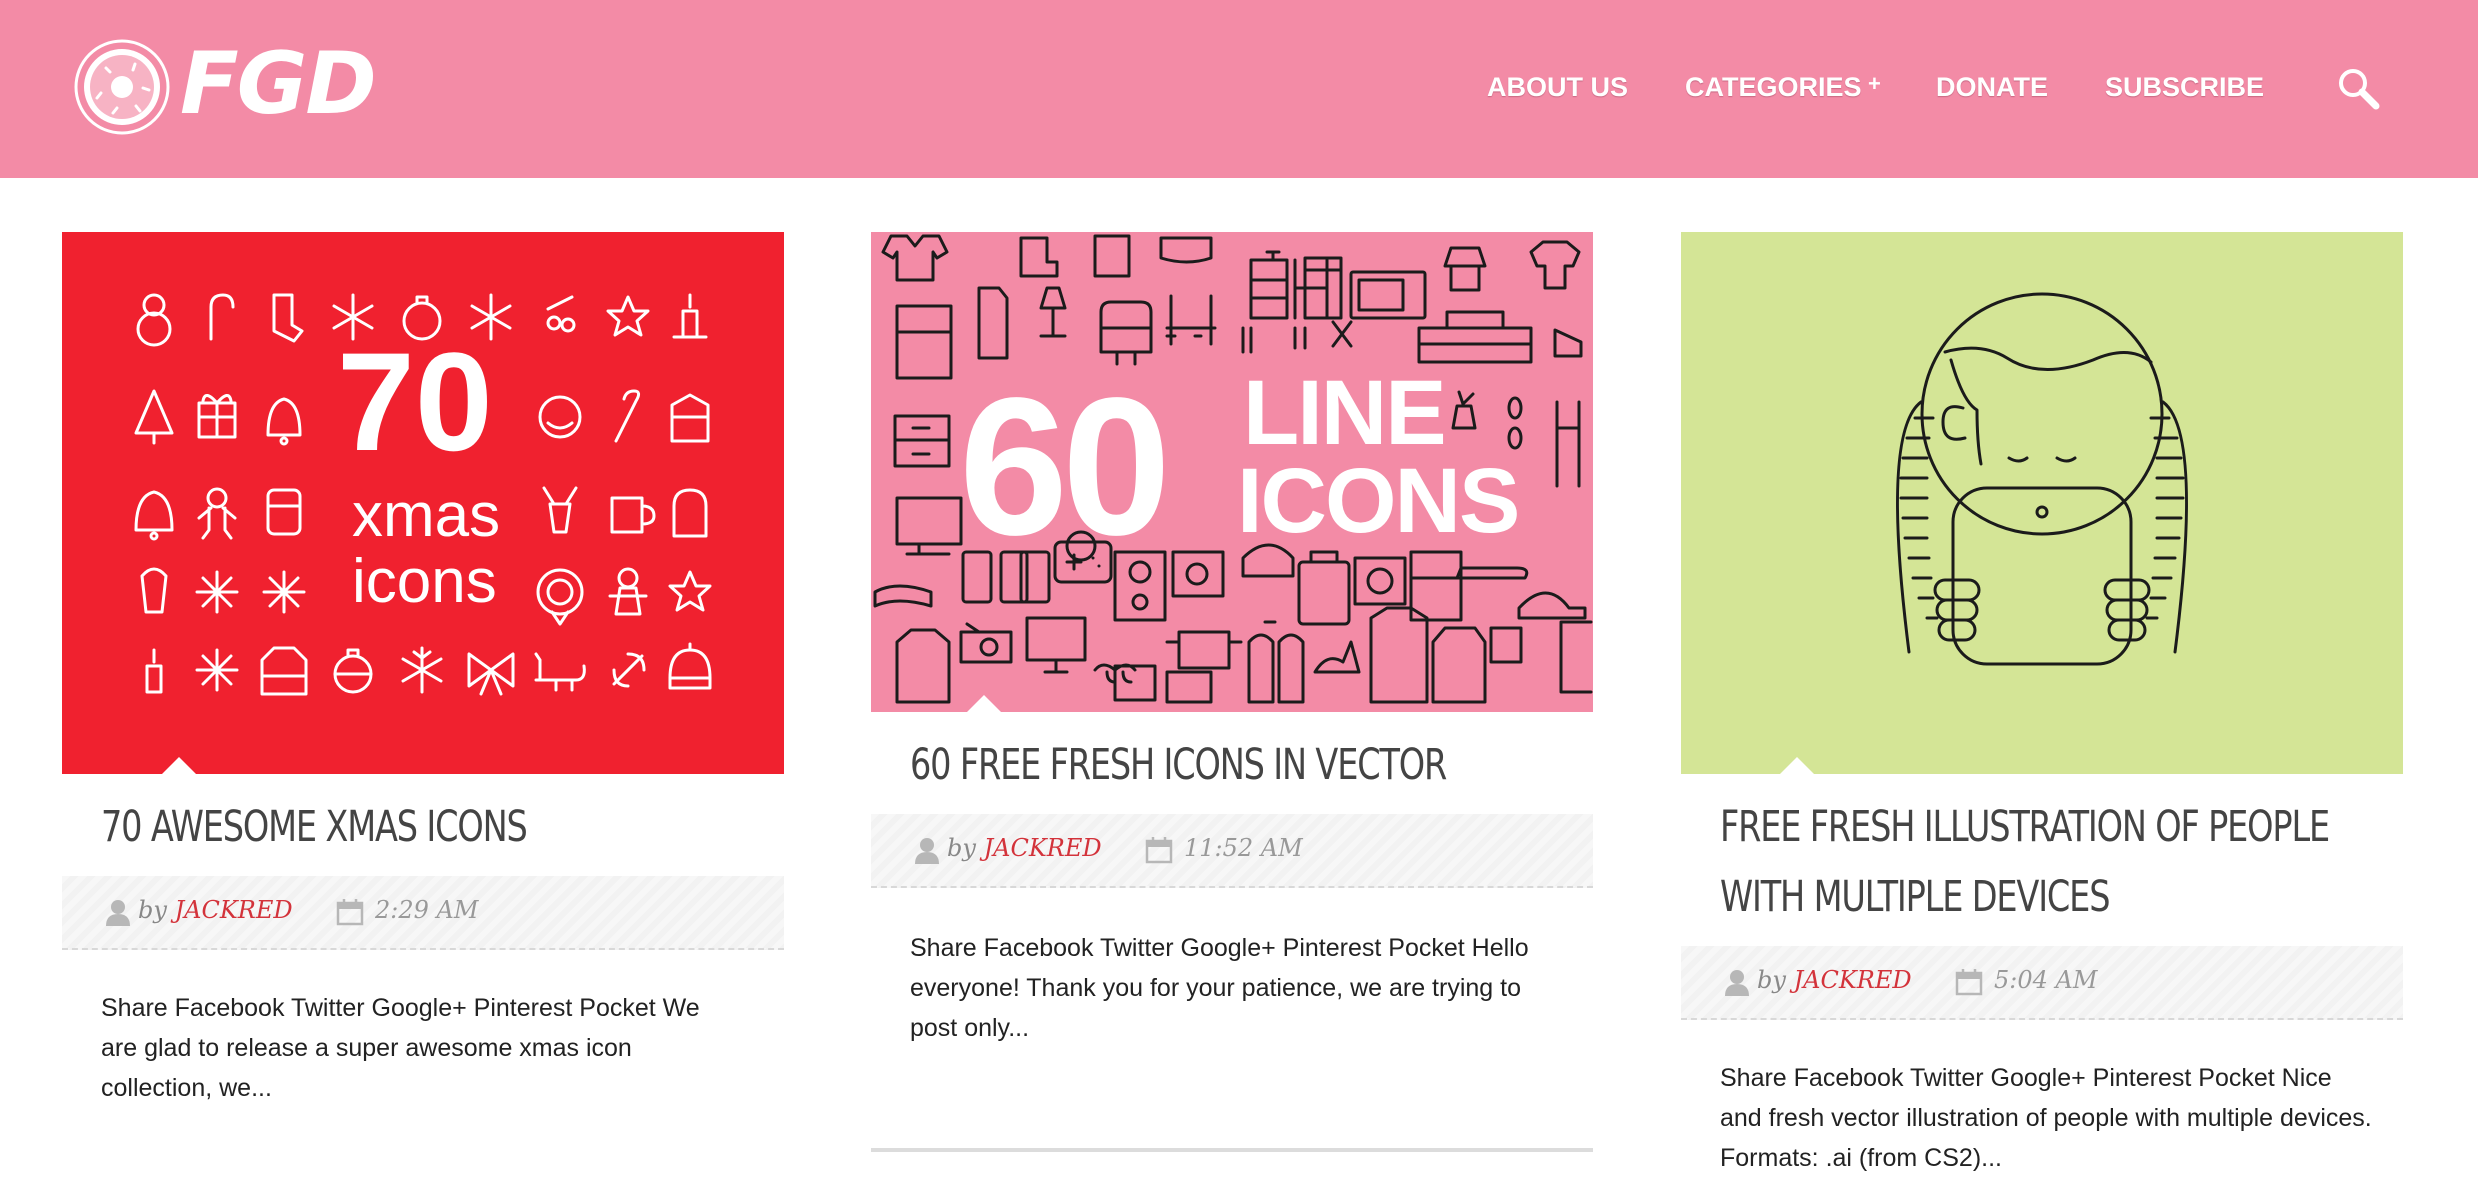 The width and height of the screenshot is (2478, 1178). Describe the element at coordinates (1874, 84) in the screenshot. I see `categories-expand-icon: +` at that location.